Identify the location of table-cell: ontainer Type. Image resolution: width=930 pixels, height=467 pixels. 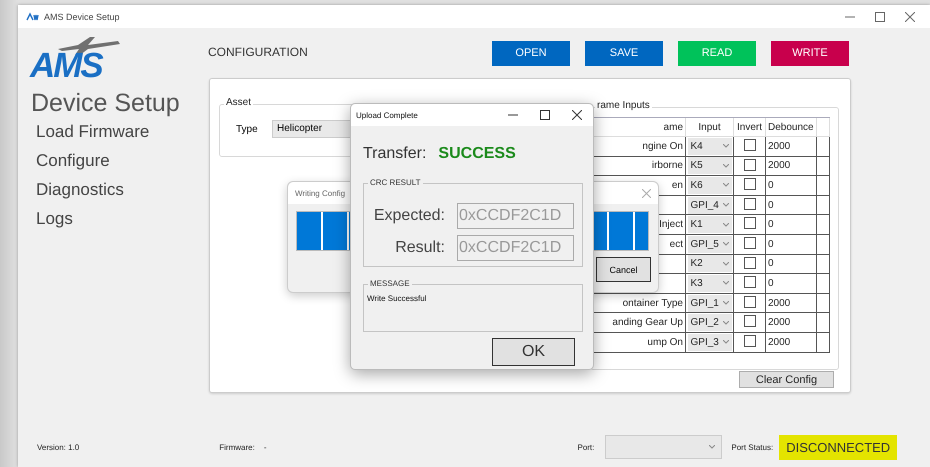
(652, 303).